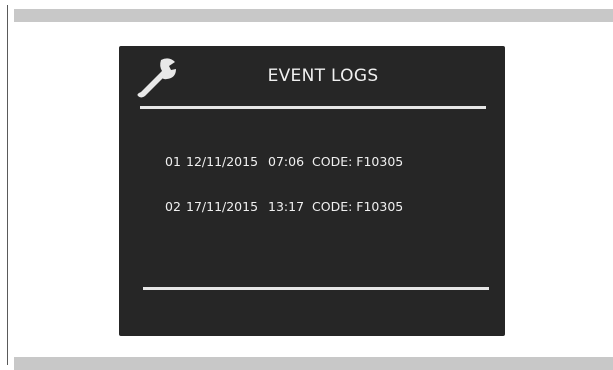 The height and width of the screenshot is (370, 613). Describe the element at coordinates (313, 107) in the screenshot. I see `title-divider` at that location.